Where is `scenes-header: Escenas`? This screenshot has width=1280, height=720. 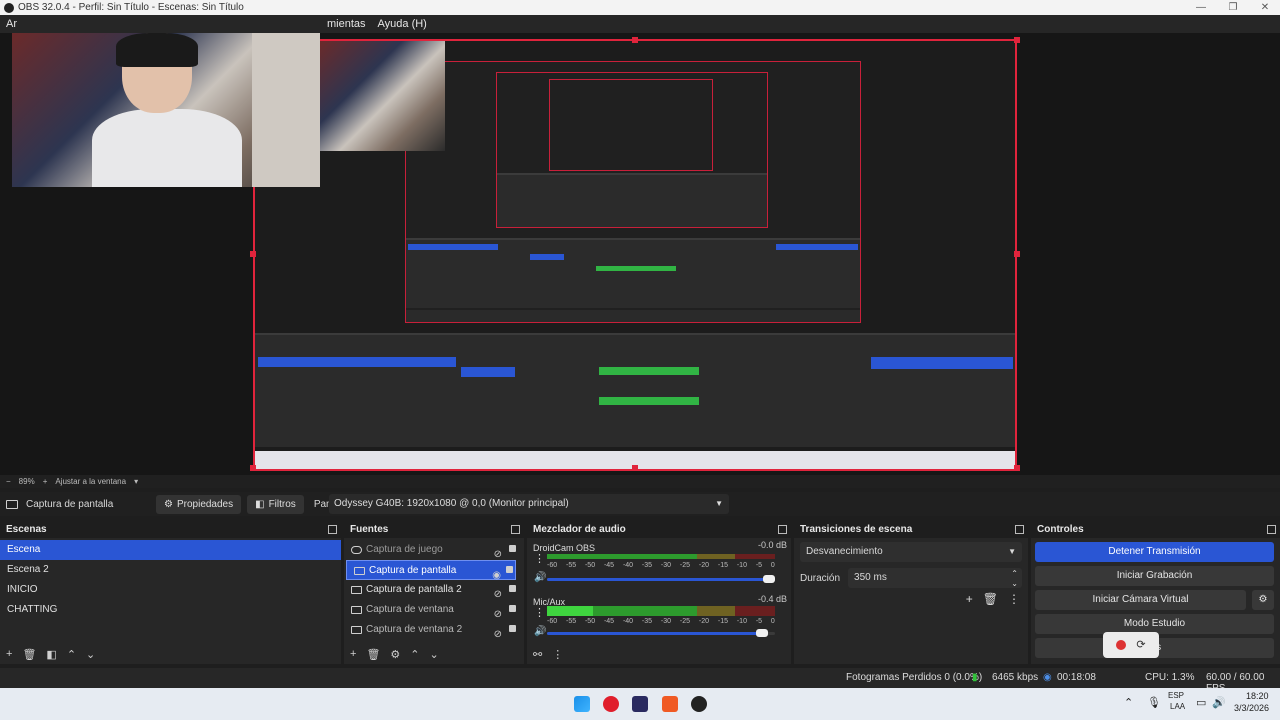
scenes-header: Escenas is located at coordinates (170, 530).